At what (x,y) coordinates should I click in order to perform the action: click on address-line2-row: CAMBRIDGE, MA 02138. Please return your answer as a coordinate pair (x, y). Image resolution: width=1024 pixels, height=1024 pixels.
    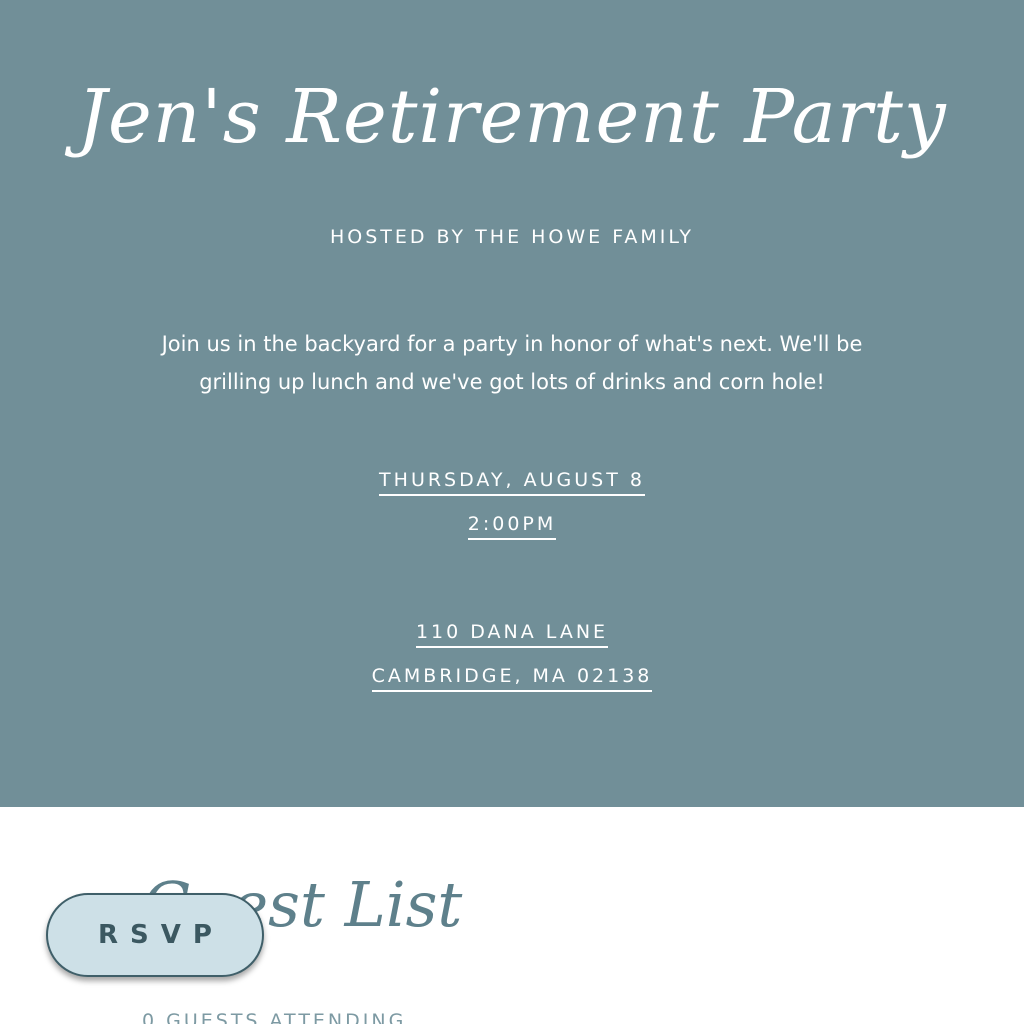
    Looking at the image, I should click on (512, 678).